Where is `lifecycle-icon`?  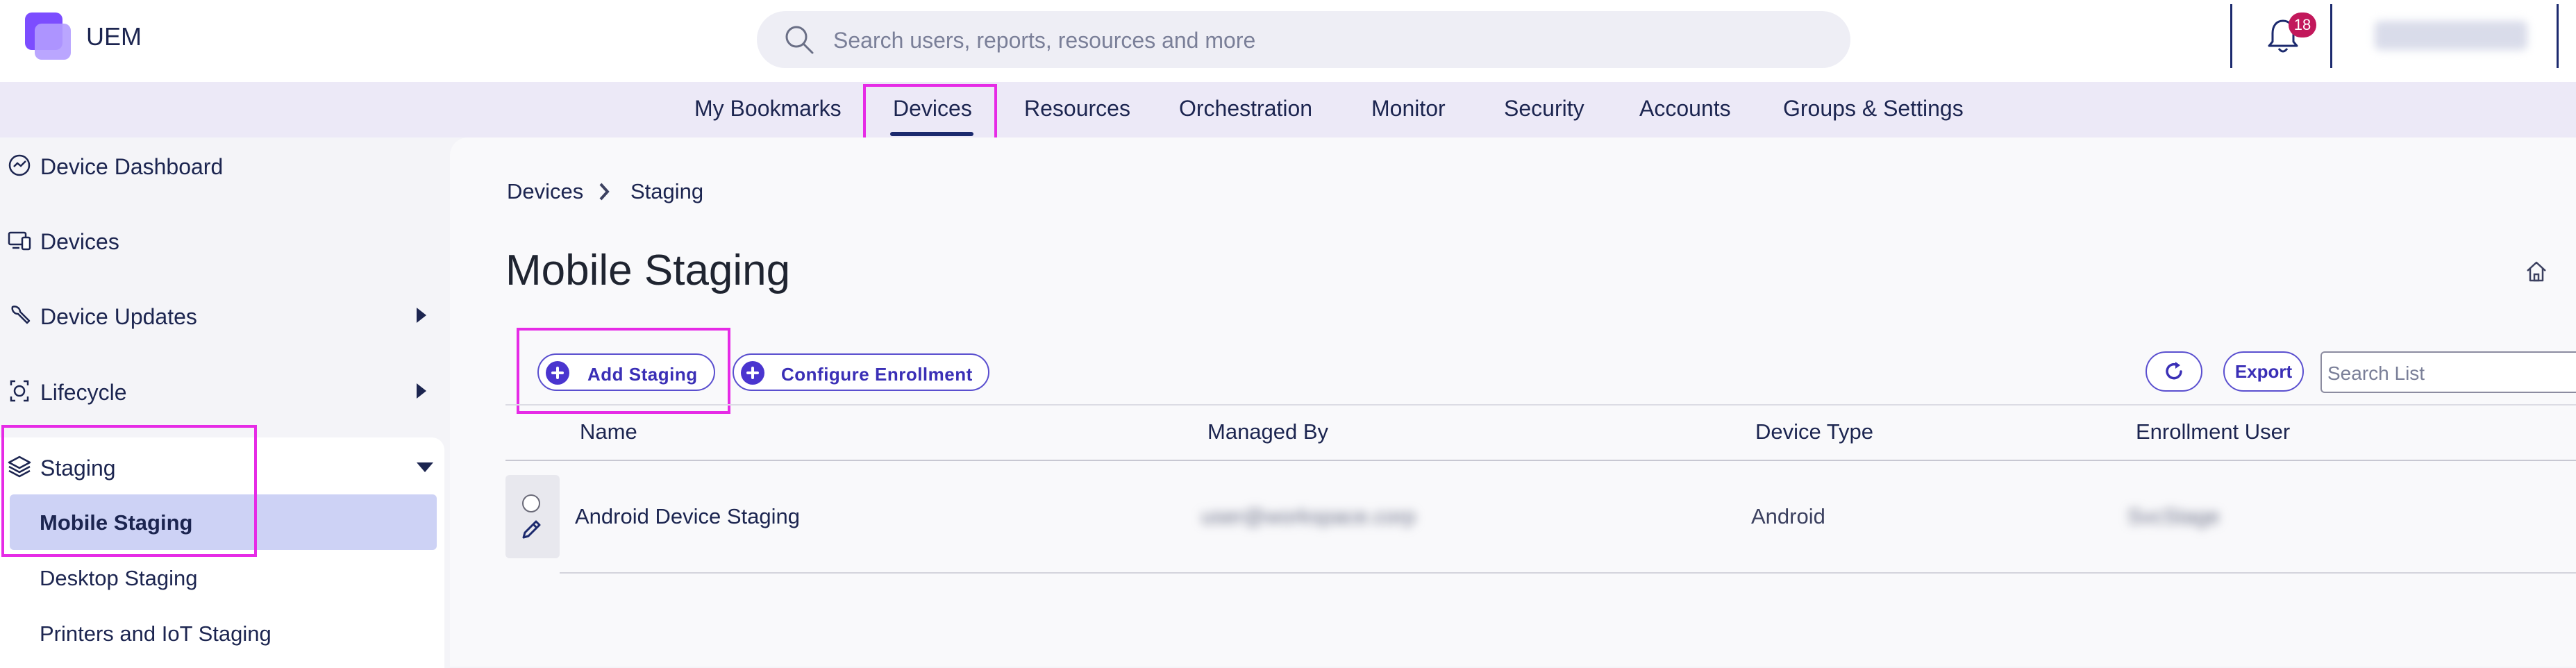
lifecycle-icon is located at coordinates (19, 391).